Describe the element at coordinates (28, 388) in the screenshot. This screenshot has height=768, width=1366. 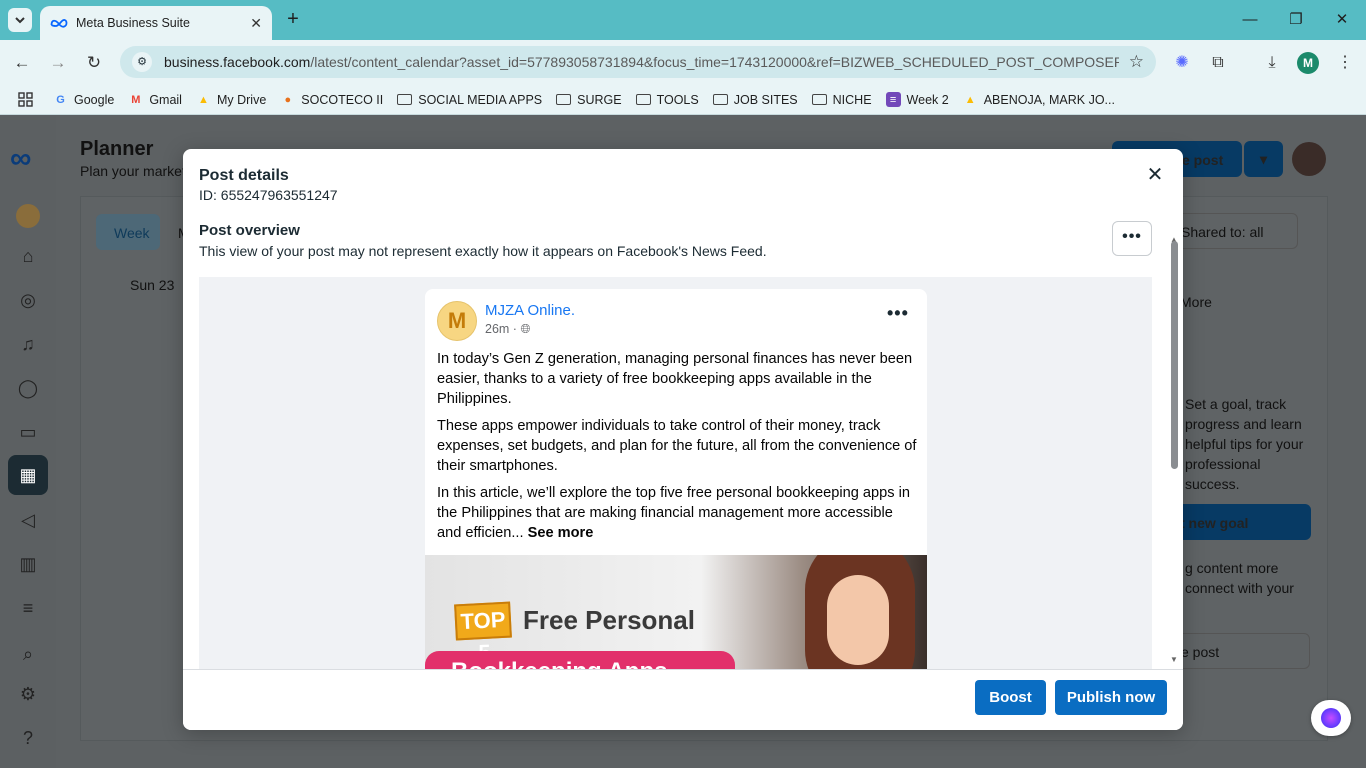
I see `inbox-icon: ◯` at that location.